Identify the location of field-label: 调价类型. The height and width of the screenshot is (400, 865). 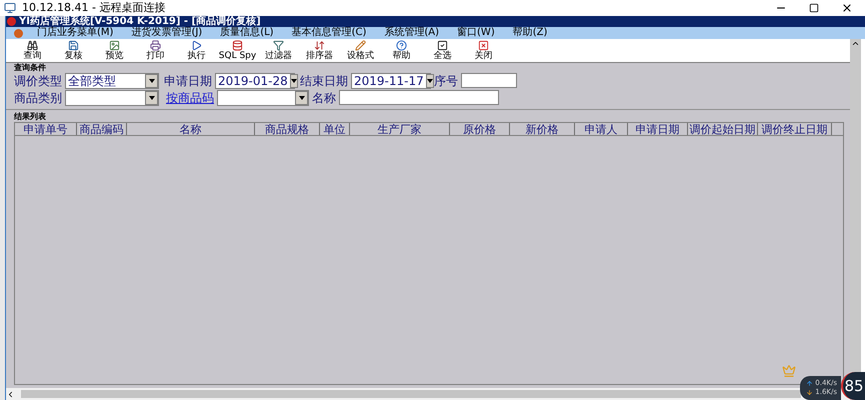
(38, 81).